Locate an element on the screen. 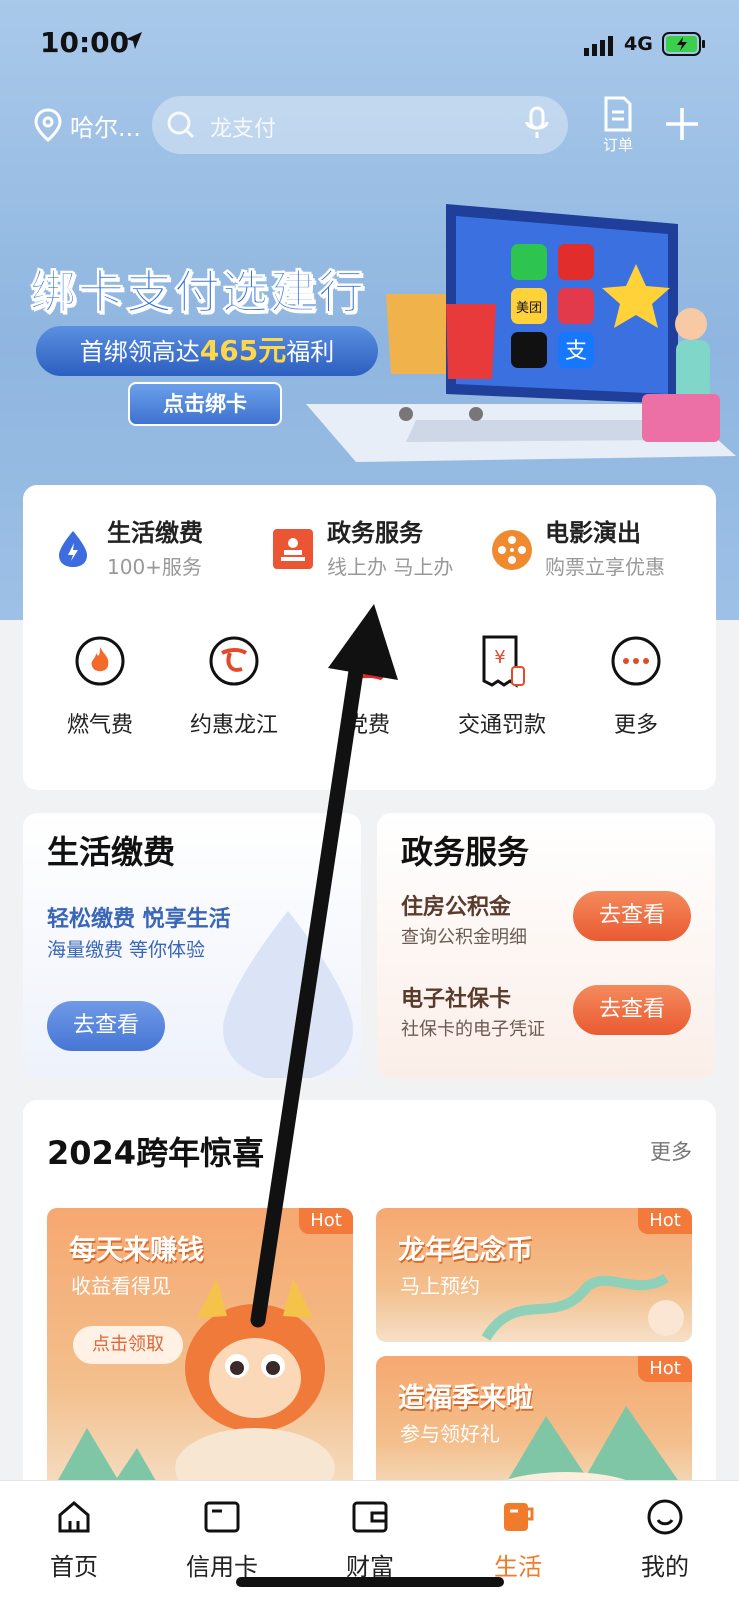  status-time: 10:00 is located at coordinates (85, 42).